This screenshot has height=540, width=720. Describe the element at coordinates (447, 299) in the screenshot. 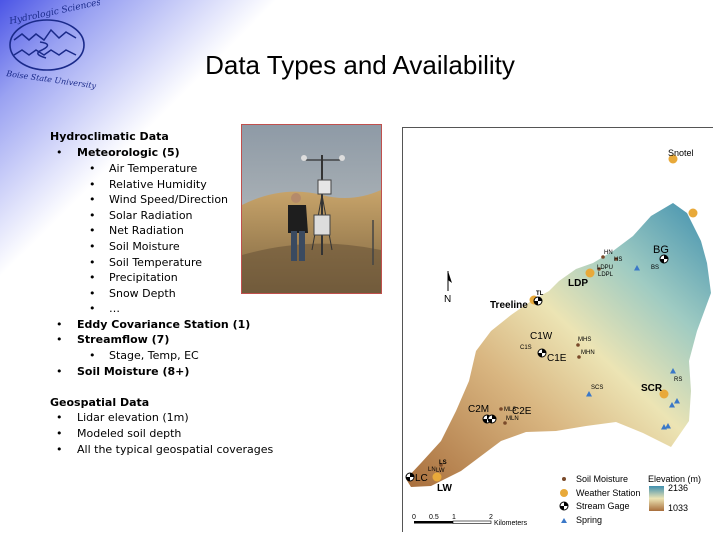

I see `north-label: N` at that location.